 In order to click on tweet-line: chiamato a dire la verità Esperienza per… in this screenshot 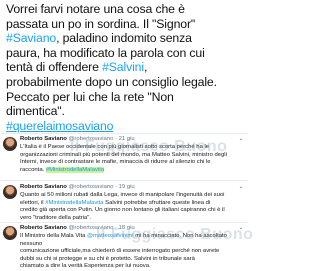, I will do `click(85, 266)`.